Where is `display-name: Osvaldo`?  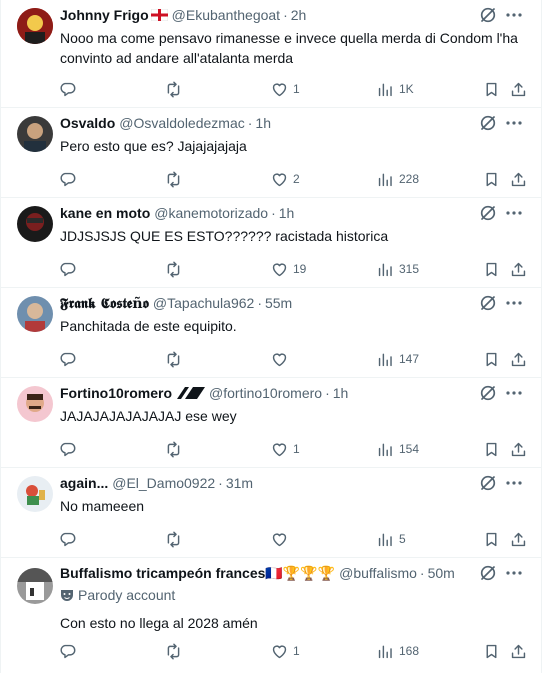 display-name: Osvaldo is located at coordinates (87, 123).